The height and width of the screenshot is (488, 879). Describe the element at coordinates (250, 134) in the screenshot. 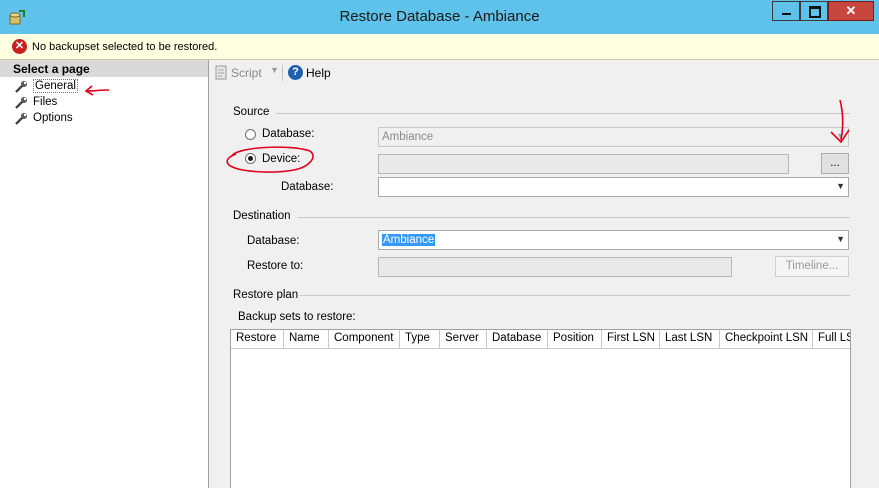

I see `source-database-radio` at that location.